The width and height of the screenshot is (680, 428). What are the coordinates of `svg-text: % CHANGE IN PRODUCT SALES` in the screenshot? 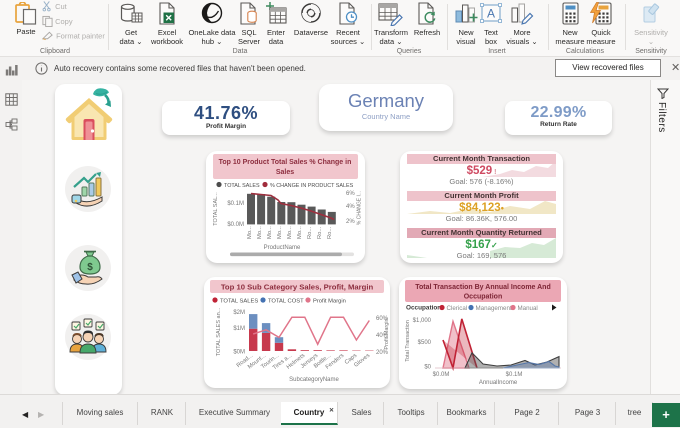 It's located at (312, 186).